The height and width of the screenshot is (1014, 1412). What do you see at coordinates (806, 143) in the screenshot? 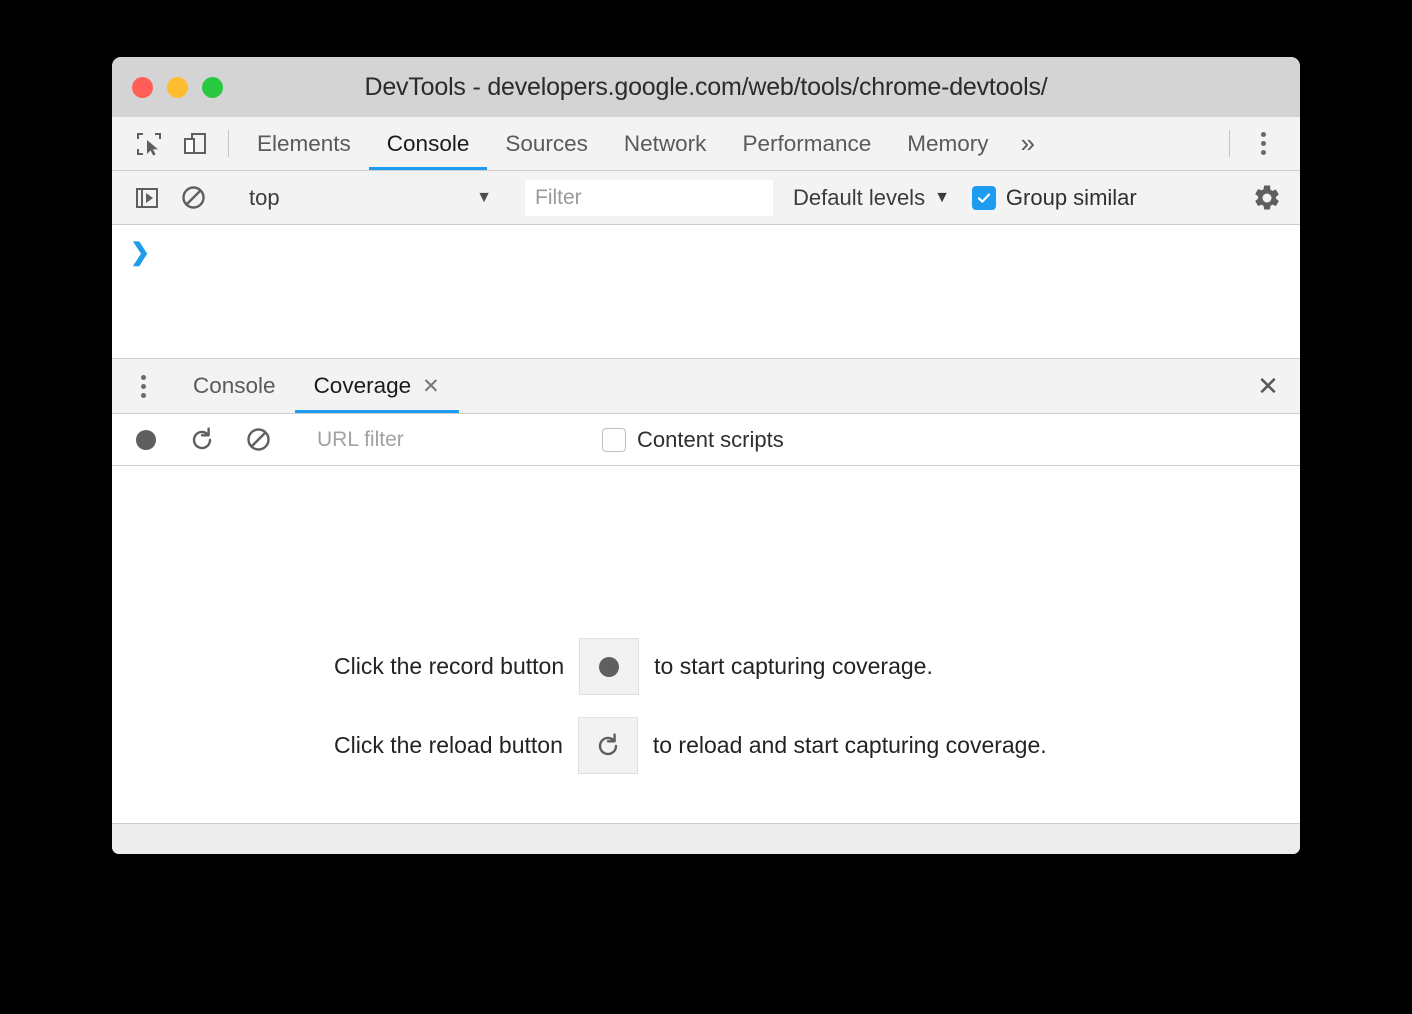
I see `tab-performance: Performance` at bounding box center [806, 143].